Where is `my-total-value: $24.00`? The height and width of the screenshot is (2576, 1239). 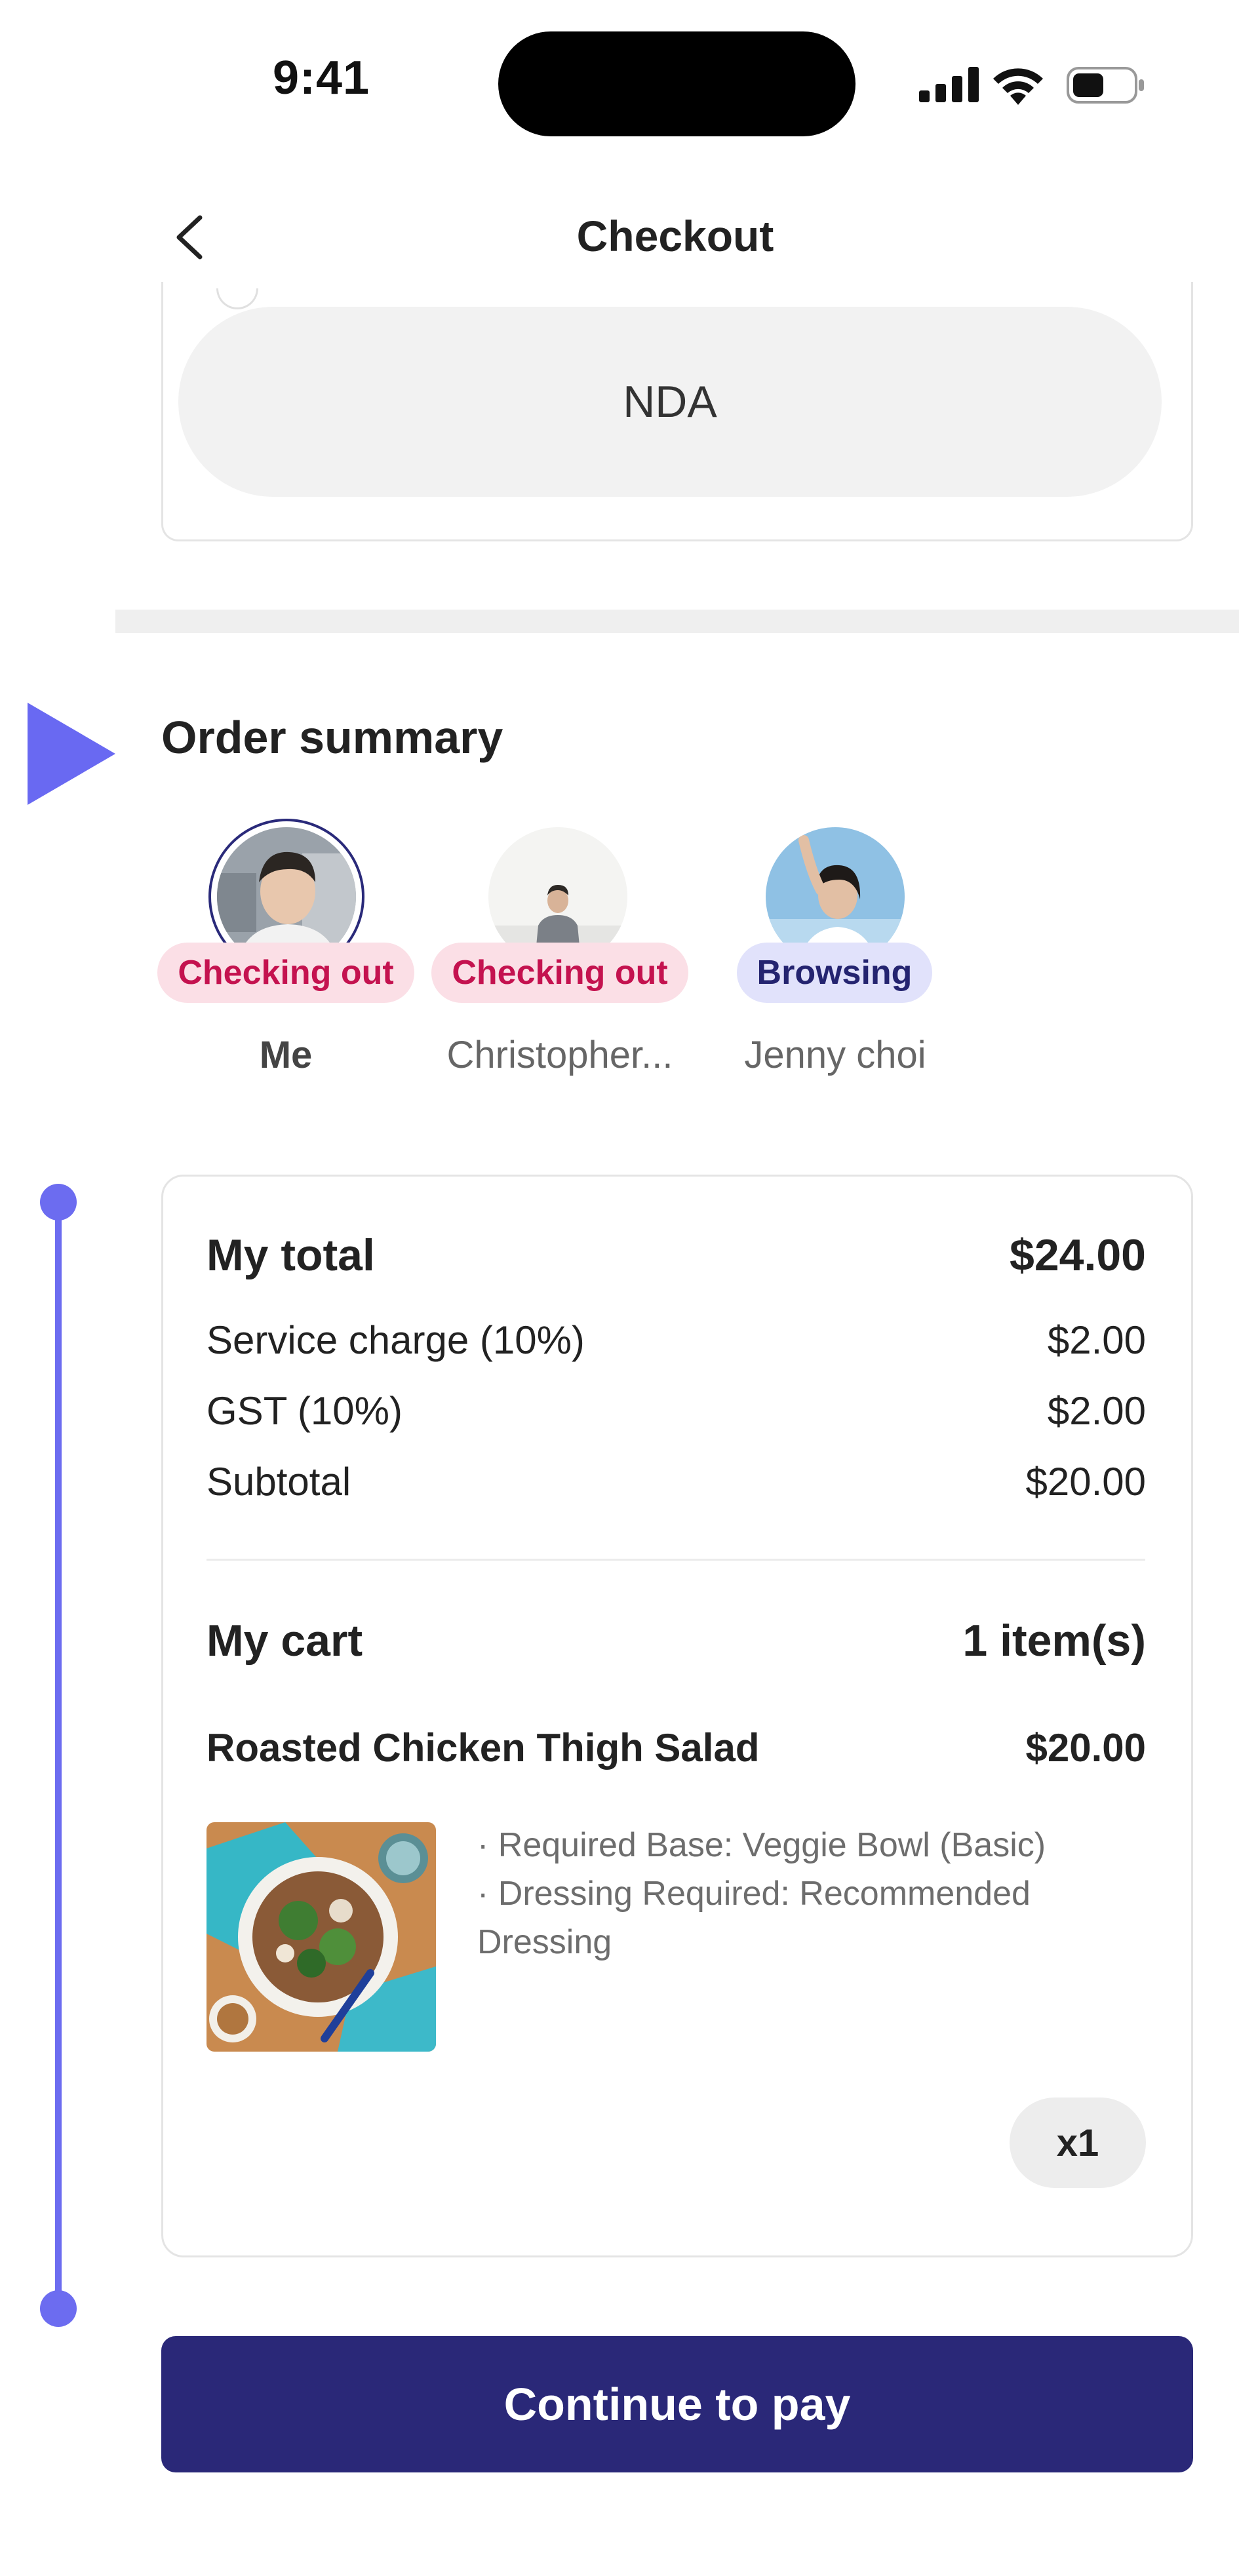 my-total-value: $24.00 is located at coordinates (1078, 1255).